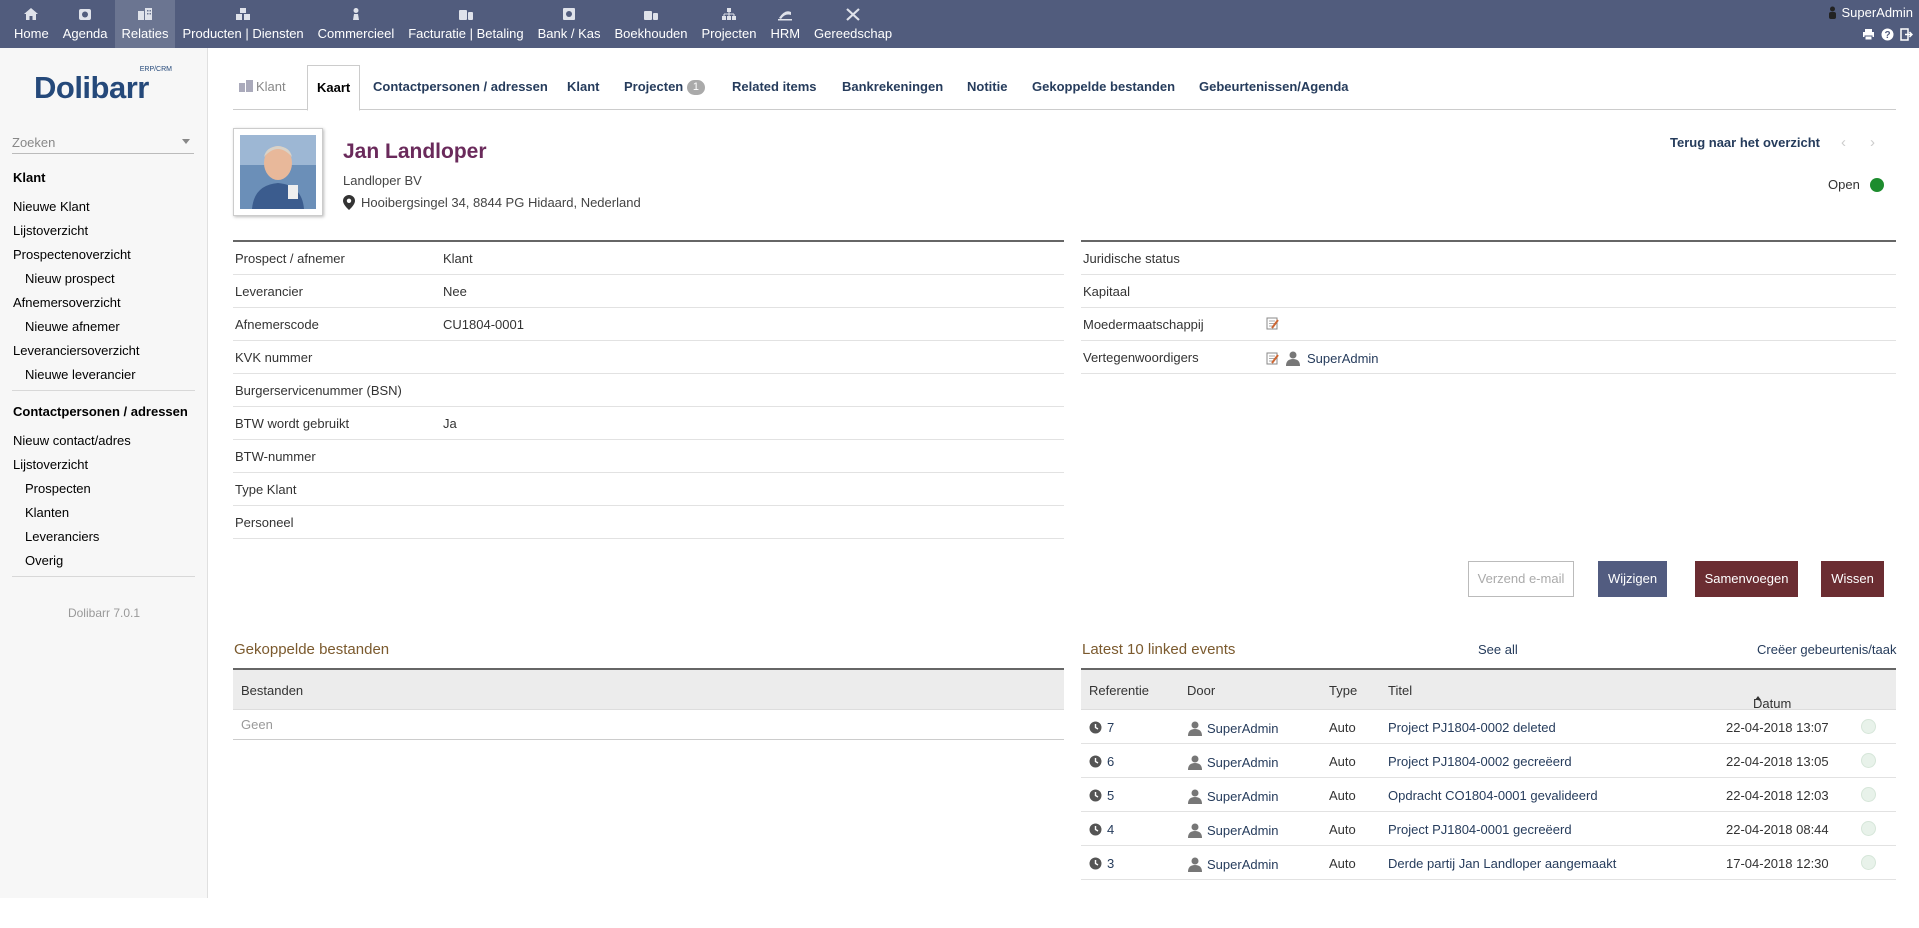 Image resolution: width=1919 pixels, height=928 pixels. What do you see at coordinates (1472, 727) in the screenshot?
I see `event-title-link: Project PJ1804-0002 deleted` at bounding box center [1472, 727].